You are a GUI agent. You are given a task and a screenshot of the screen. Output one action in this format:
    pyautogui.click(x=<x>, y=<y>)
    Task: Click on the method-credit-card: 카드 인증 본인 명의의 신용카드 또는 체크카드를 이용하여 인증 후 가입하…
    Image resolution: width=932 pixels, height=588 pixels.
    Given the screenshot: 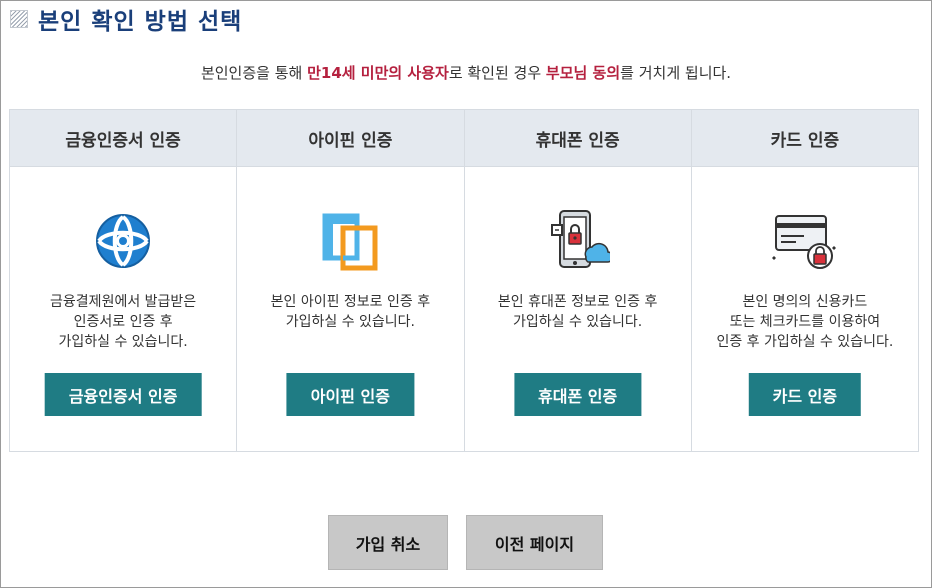 What is the action you would take?
    pyautogui.click(x=804, y=280)
    